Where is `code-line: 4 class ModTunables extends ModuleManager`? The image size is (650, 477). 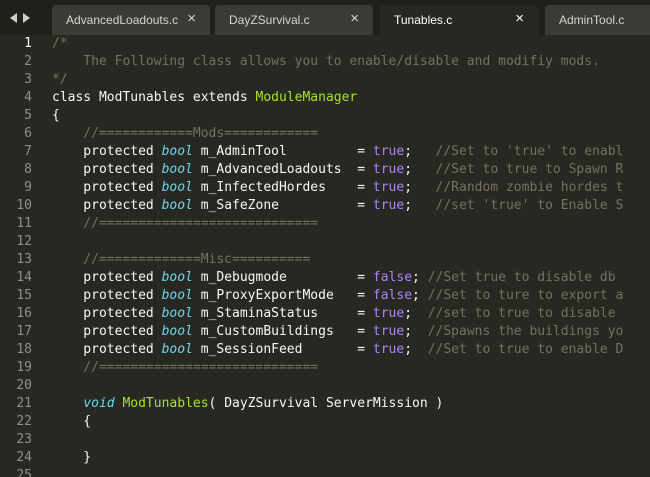
code-line: 4 class ModTunables extends ModuleManager is located at coordinates (325, 98).